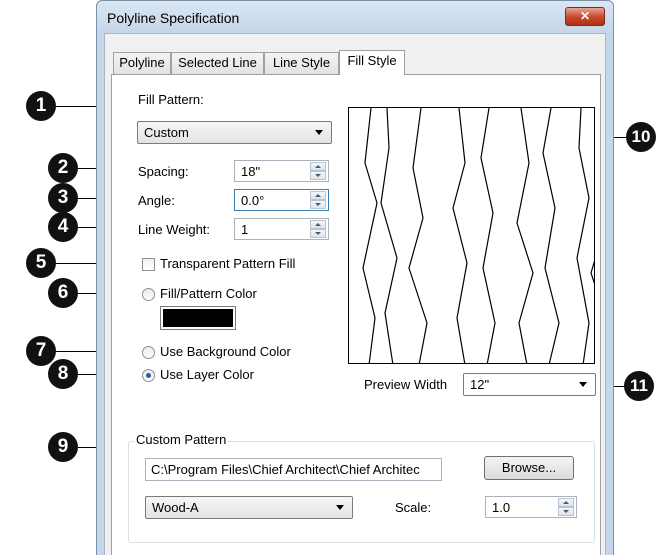 The width and height of the screenshot is (660, 555). What do you see at coordinates (234, 132) in the screenshot?
I see `fill-pattern-dropdown: Custom` at bounding box center [234, 132].